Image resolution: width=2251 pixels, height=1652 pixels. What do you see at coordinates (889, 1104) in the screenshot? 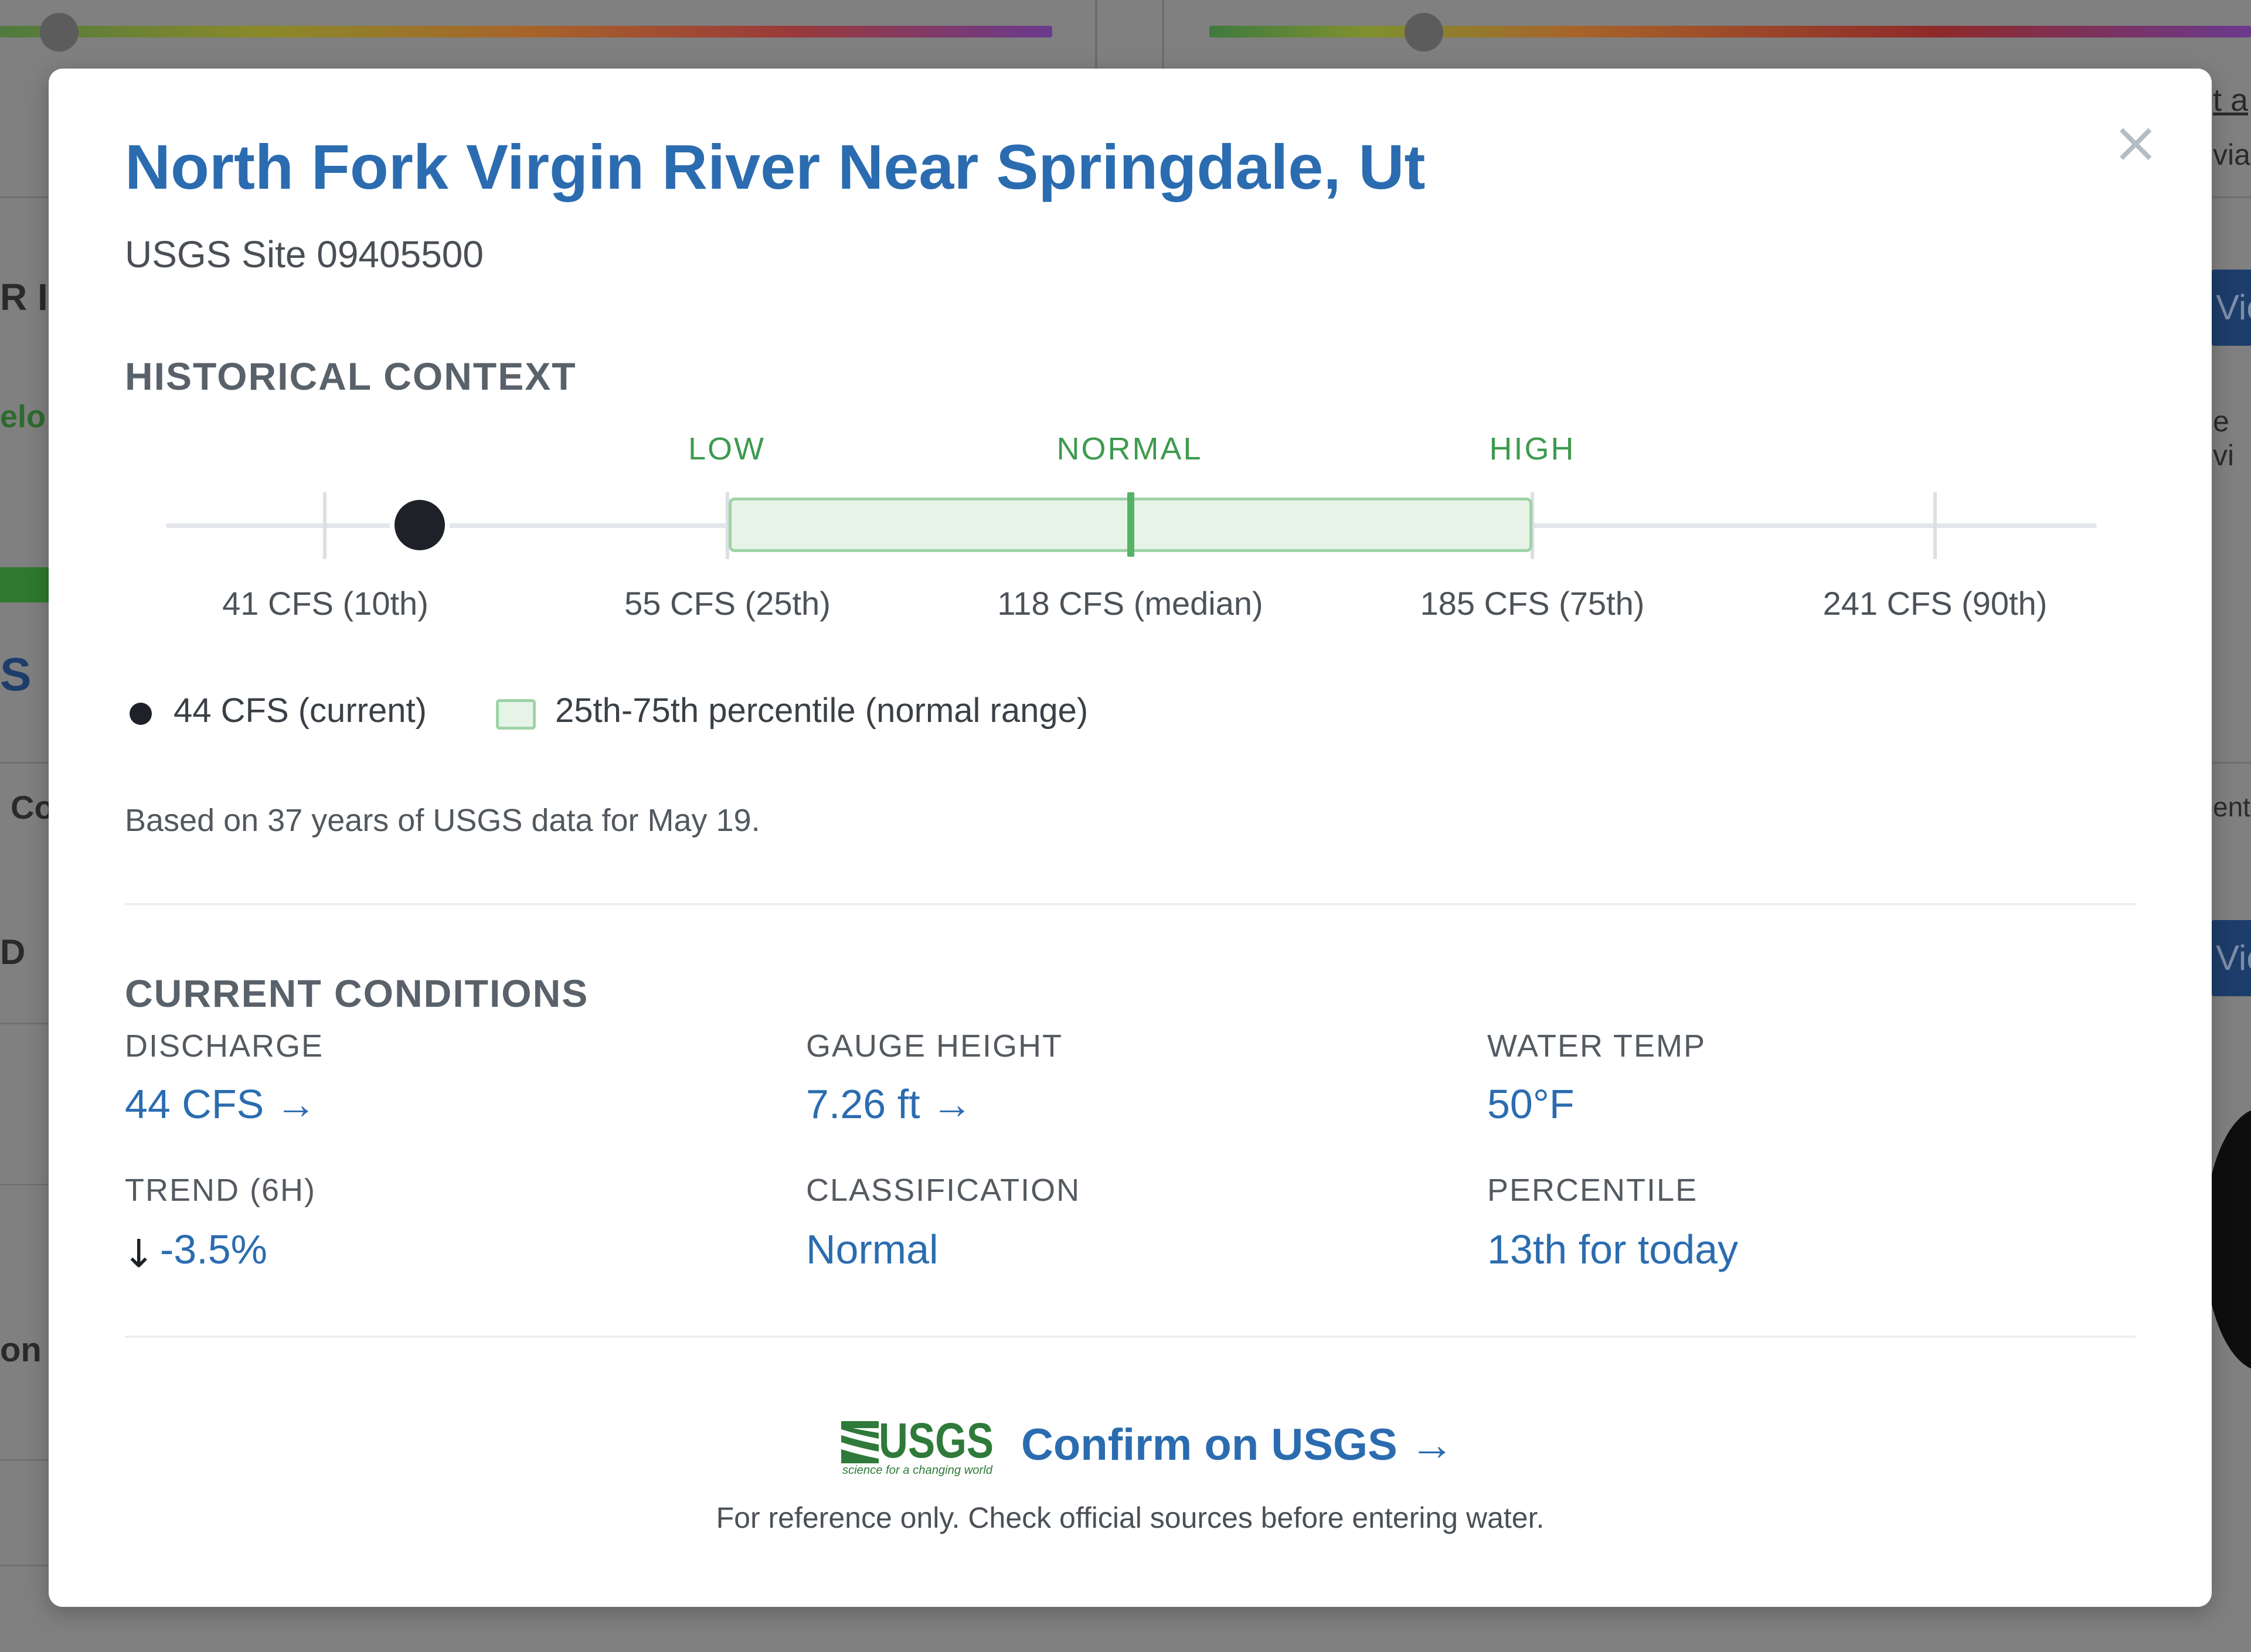
I see `gauge-height-link: 7.26 ft →` at bounding box center [889, 1104].